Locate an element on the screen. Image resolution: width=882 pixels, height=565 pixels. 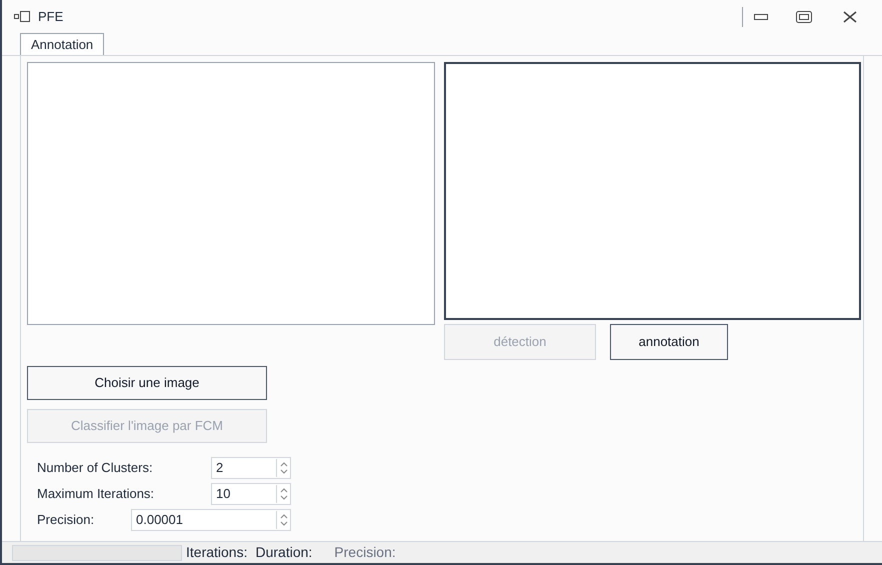
status-label: Precision: is located at coordinates (365, 552).